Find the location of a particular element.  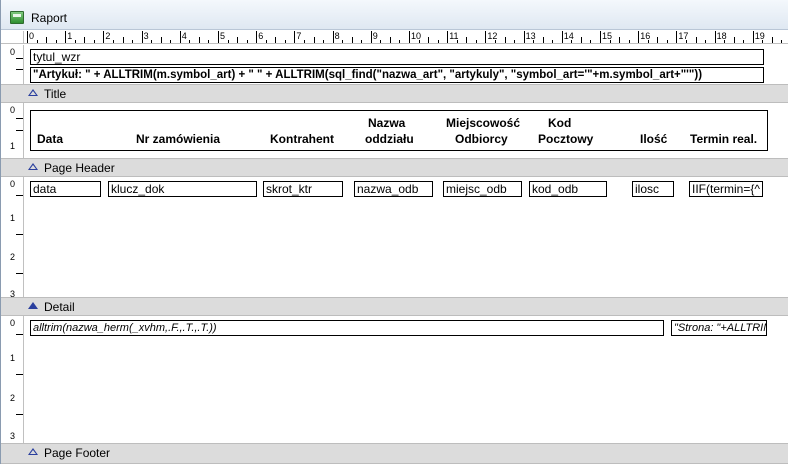

page-footer-section-bar: Page Footer is located at coordinates (394, 453).